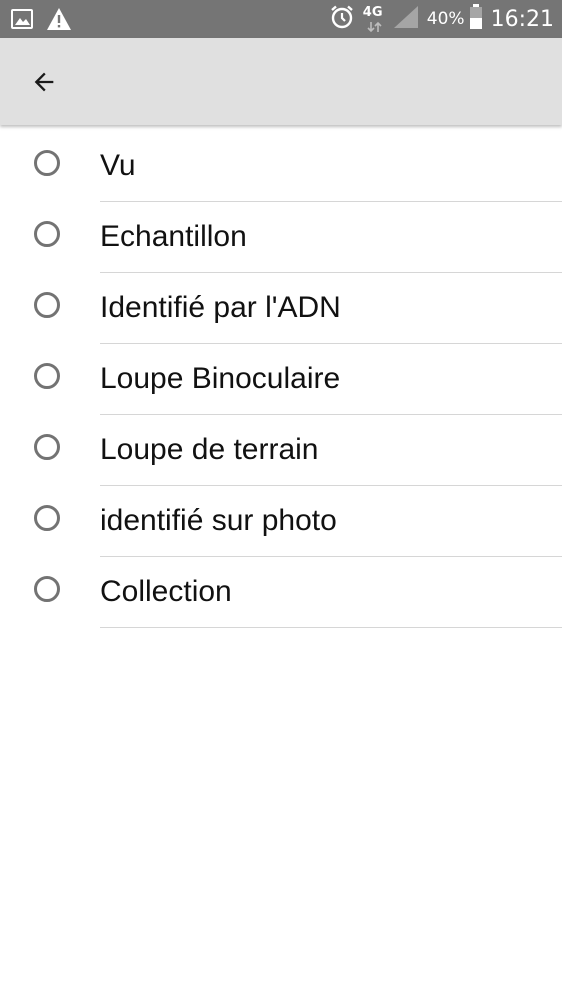 The width and height of the screenshot is (562, 1000). I want to click on clock: 16:21, so click(522, 19).